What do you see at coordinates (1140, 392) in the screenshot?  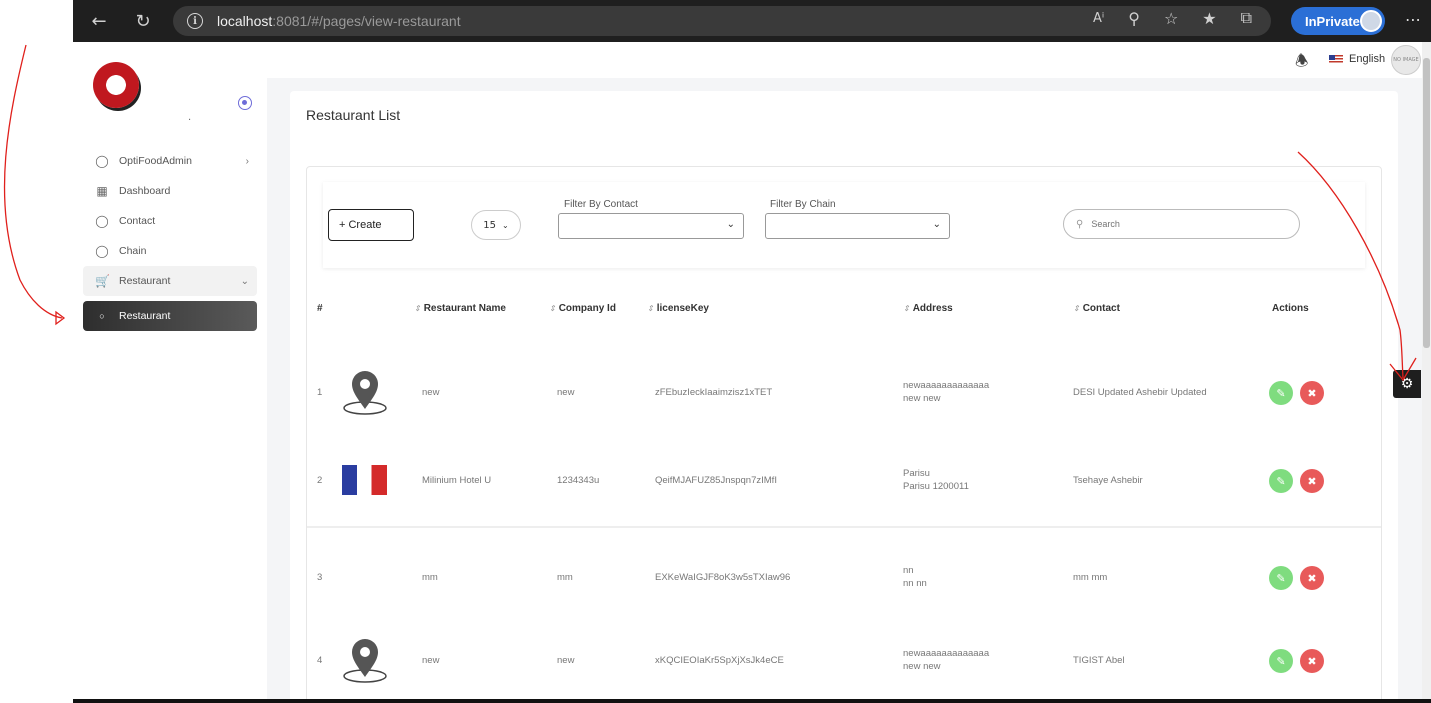 I see `cell-contact: DESI Updated Ashebir Updated` at bounding box center [1140, 392].